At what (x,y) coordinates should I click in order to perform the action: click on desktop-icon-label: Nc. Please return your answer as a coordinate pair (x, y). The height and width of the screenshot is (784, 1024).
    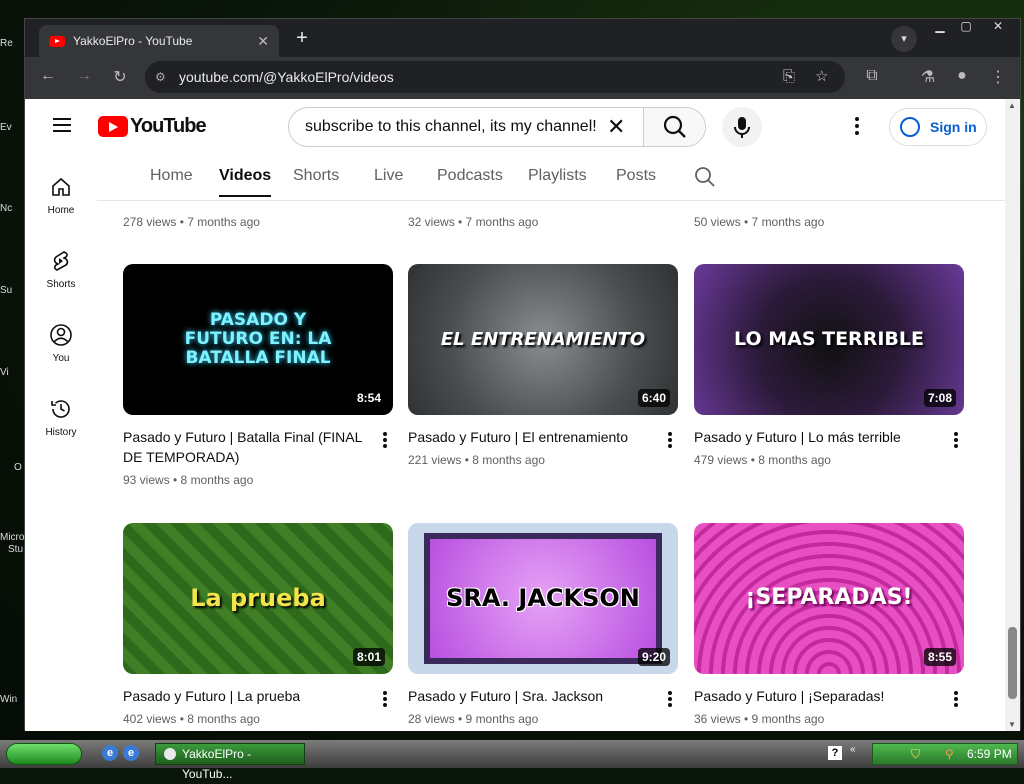
    Looking at the image, I should click on (12, 208).